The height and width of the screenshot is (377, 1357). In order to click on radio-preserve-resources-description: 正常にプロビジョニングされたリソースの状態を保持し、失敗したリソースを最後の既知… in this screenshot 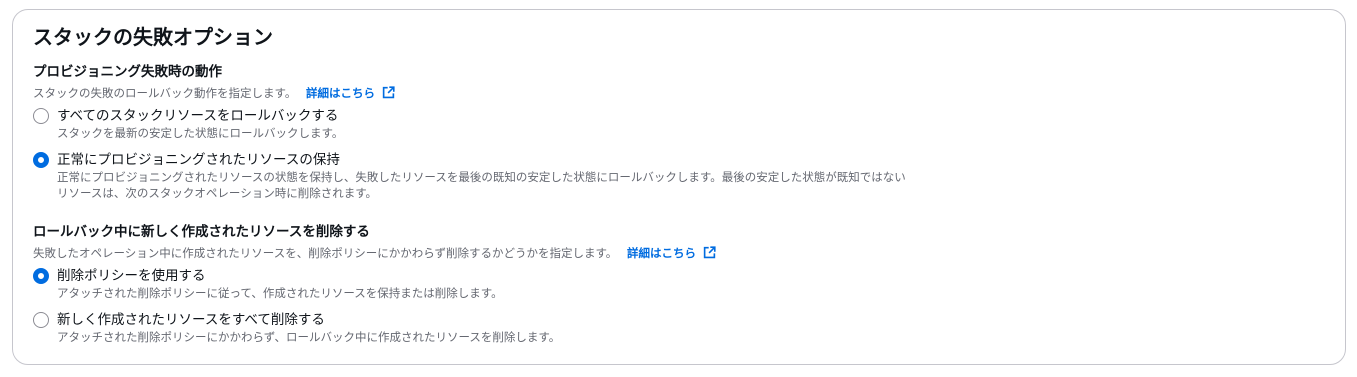, I will do `click(481, 185)`.